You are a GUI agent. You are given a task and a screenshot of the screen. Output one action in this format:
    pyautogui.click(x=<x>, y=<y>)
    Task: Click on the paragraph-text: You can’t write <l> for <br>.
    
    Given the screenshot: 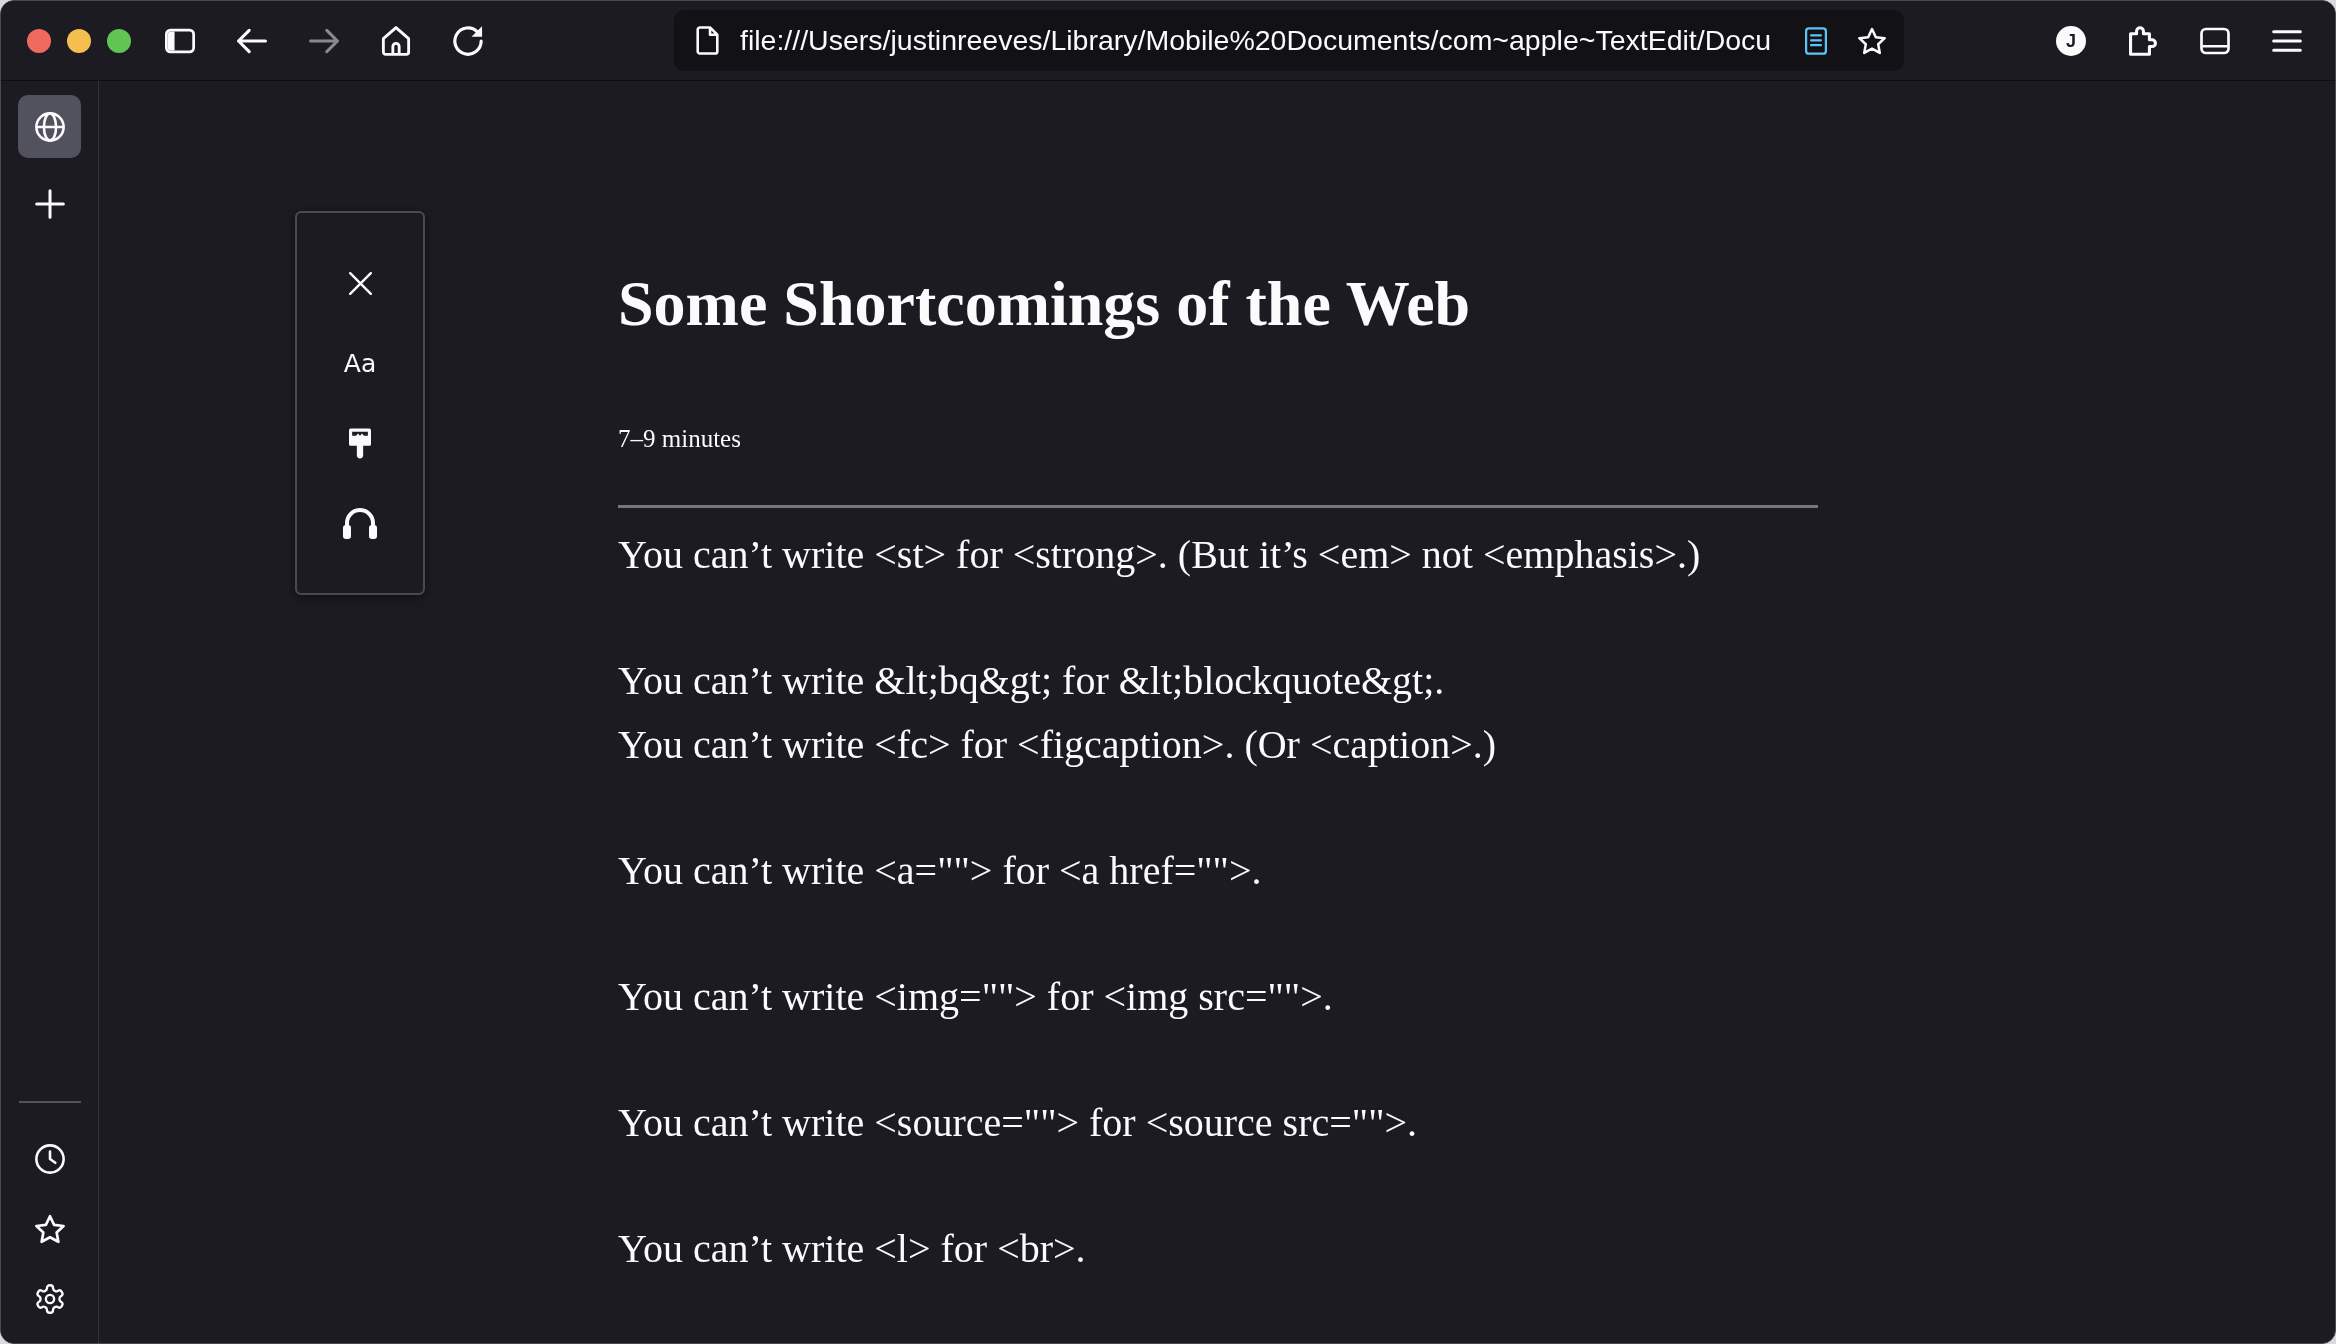 What is the action you would take?
    pyautogui.click(x=852, y=1249)
    